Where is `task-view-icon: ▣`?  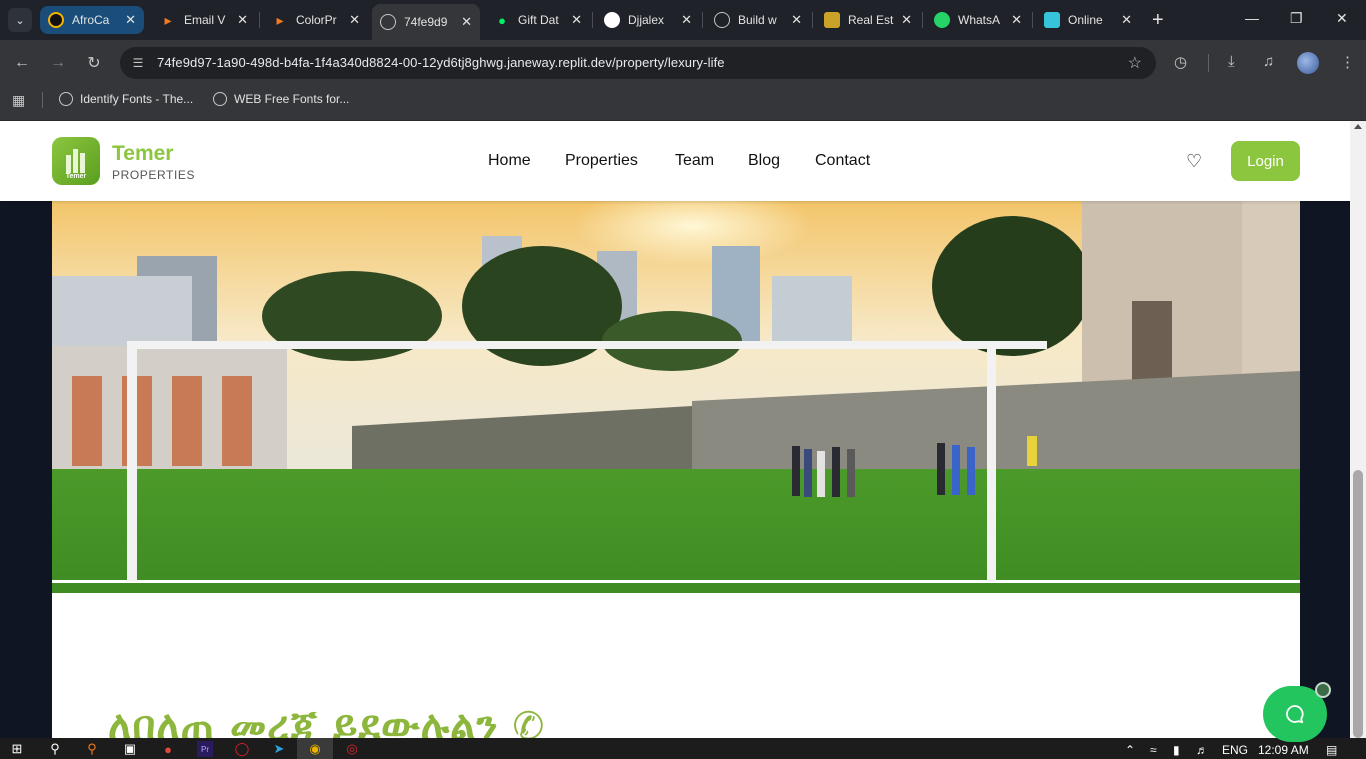 task-view-icon: ▣ is located at coordinates (130, 749).